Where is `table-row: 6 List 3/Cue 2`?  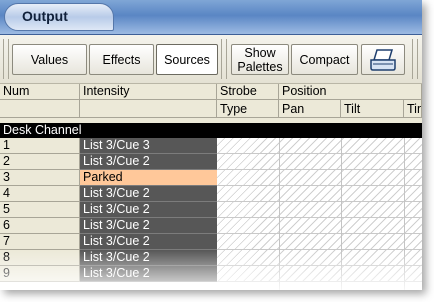
table-row: 6 List 3/Cue 2 is located at coordinates (211, 226).